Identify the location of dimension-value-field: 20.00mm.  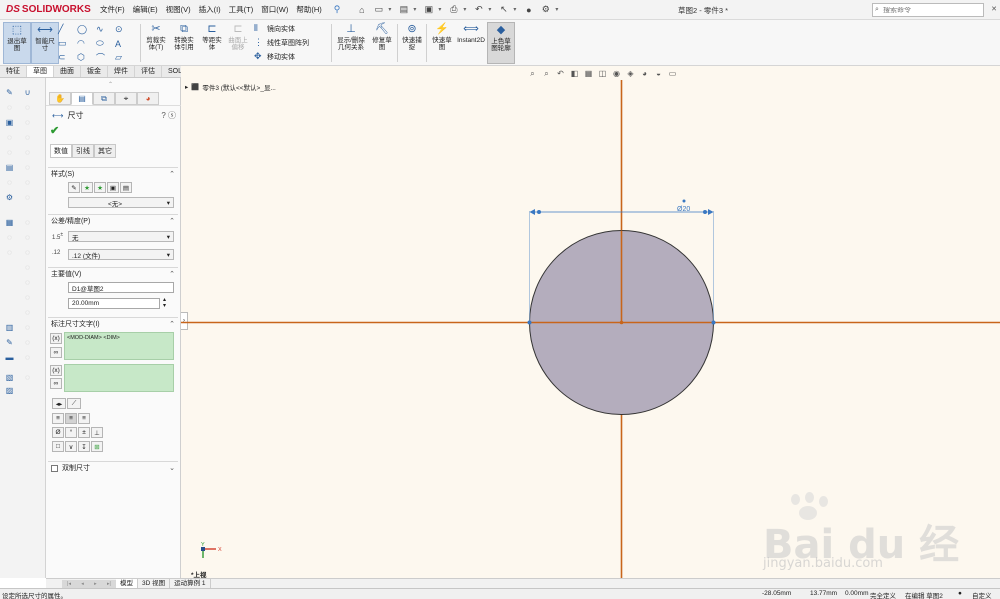
(114, 303).